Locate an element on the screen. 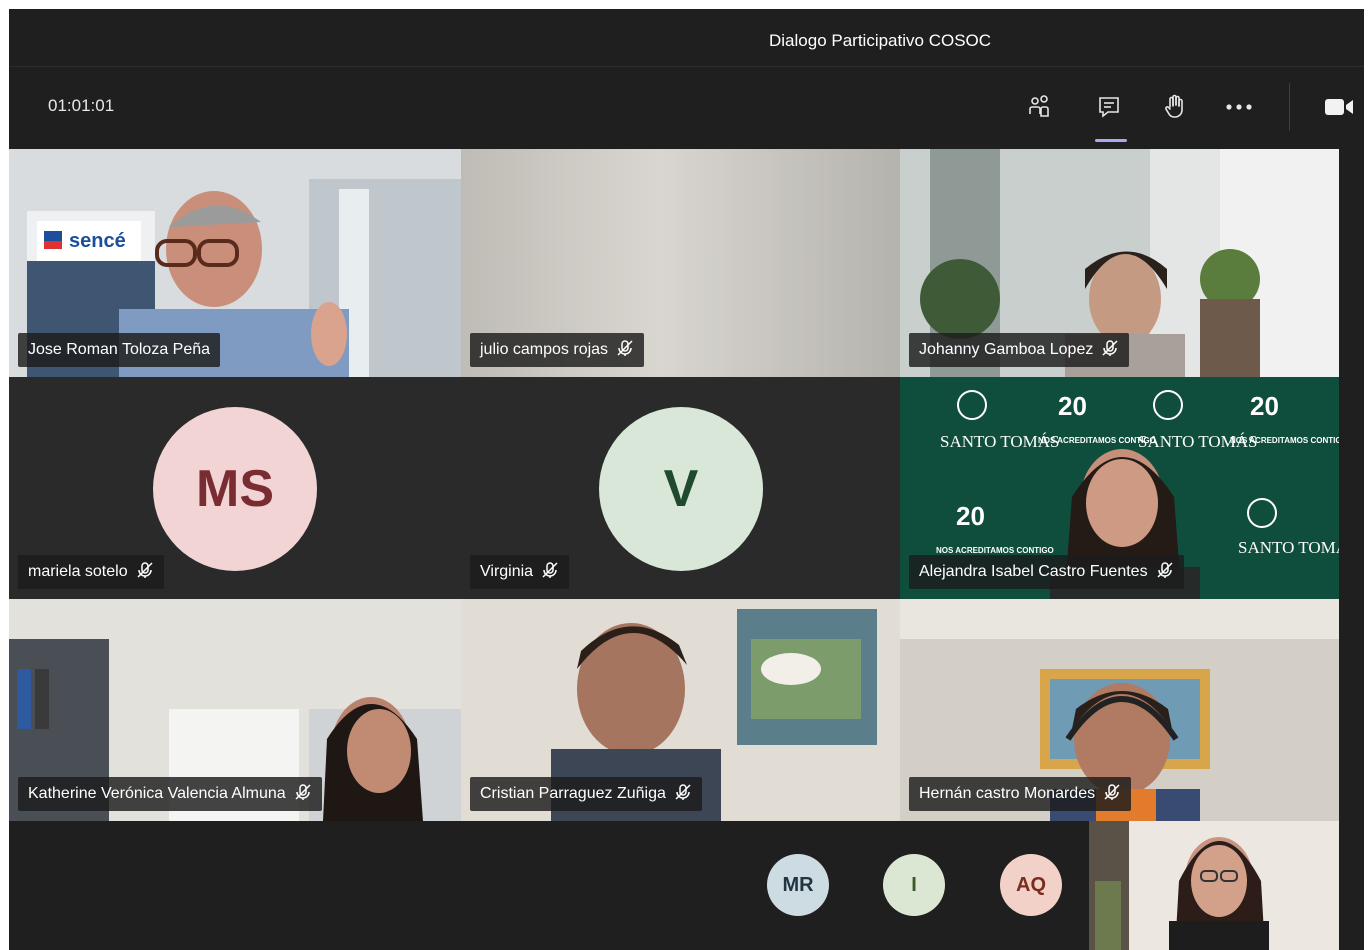 This screenshot has height=950, width=1368. overflow-avatar: AQ is located at coordinates (1031, 885).